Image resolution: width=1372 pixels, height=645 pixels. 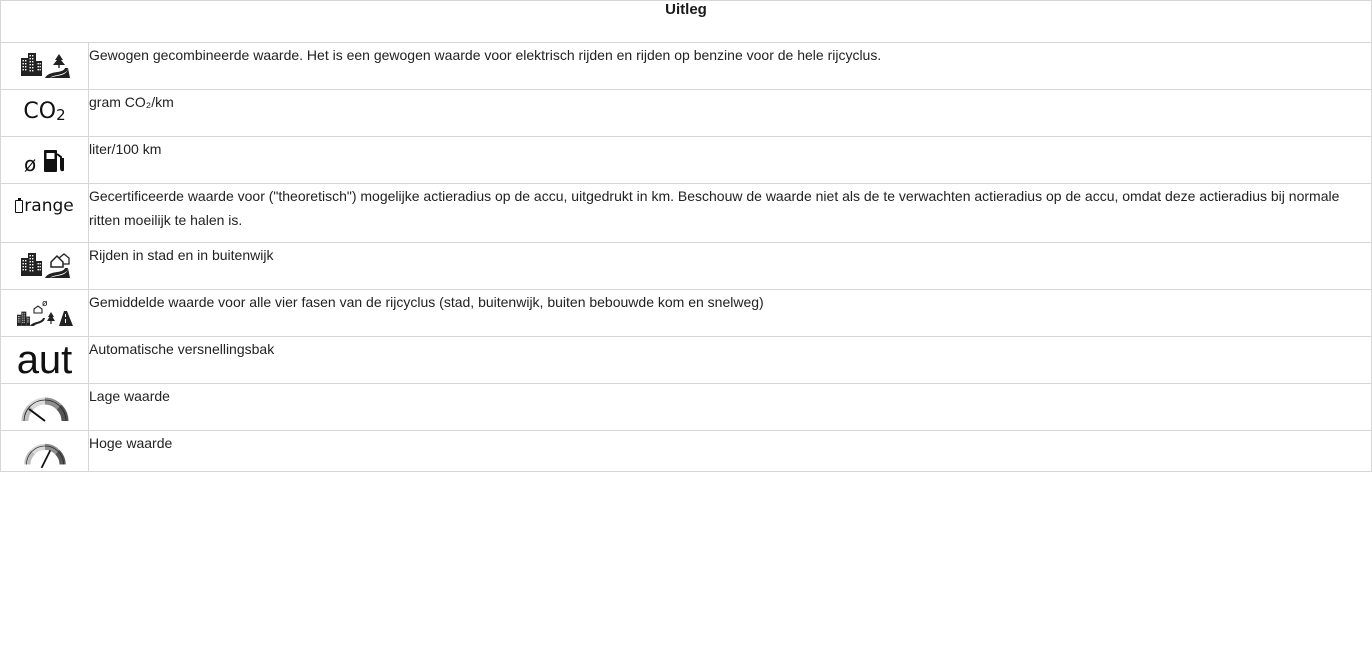 I want to click on table-row: CO2 gram CO₂/km, so click(x=686, y=113).